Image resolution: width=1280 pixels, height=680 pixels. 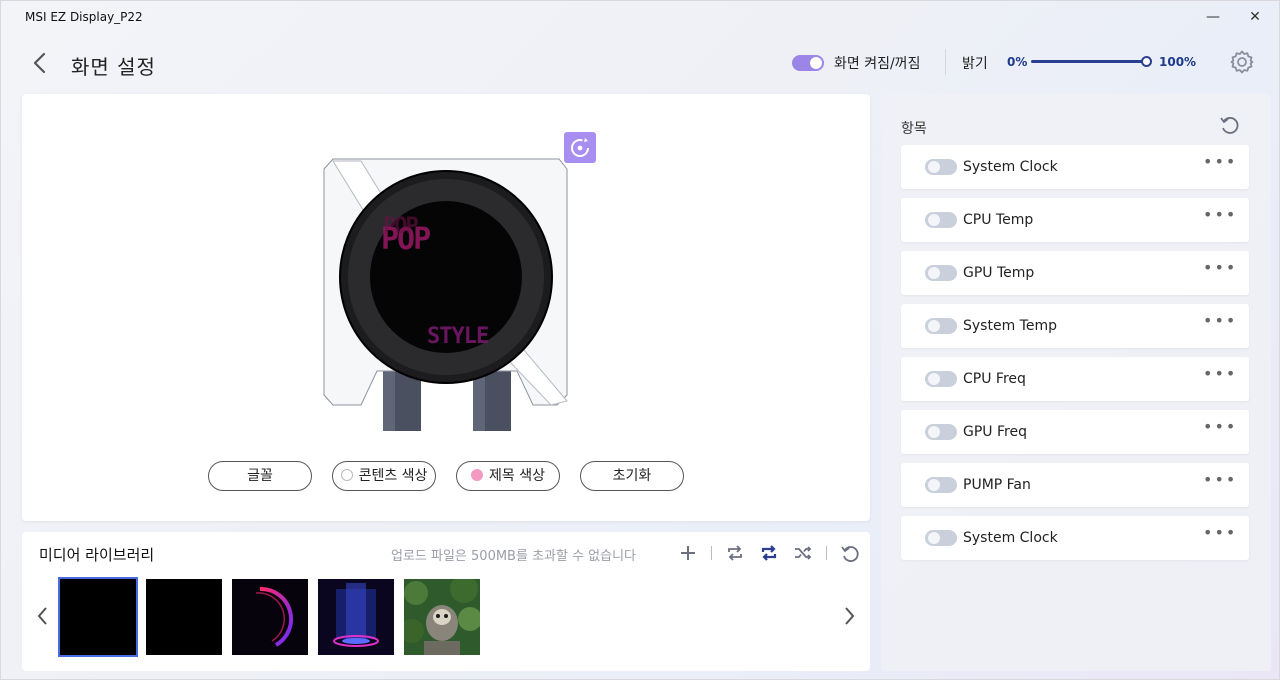 I want to click on font-button-label: 글꼴, so click(x=260, y=476).